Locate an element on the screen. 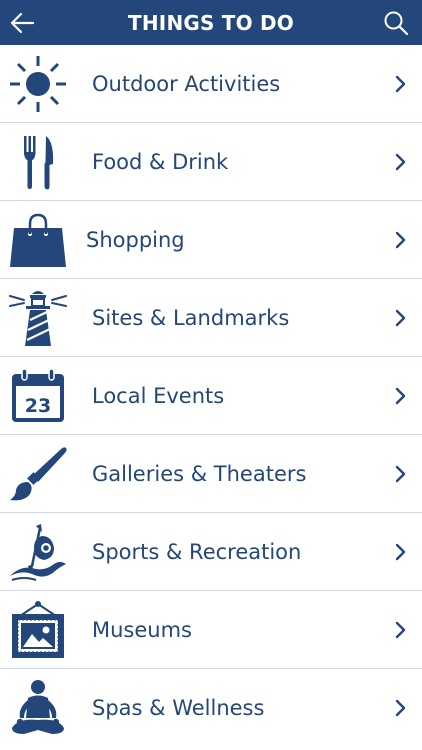 Image resolution: width=422 pixels, height=750 pixels. list-item-label: Food & Drink is located at coordinates (160, 161).